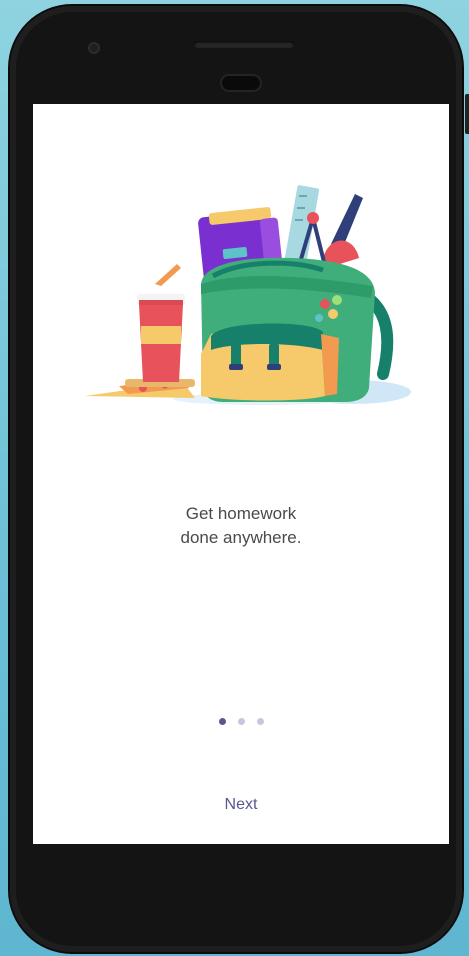 This screenshot has width=469, height=956. Describe the element at coordinates (467, 114) in the screenshot. I see `power-button` at that location.